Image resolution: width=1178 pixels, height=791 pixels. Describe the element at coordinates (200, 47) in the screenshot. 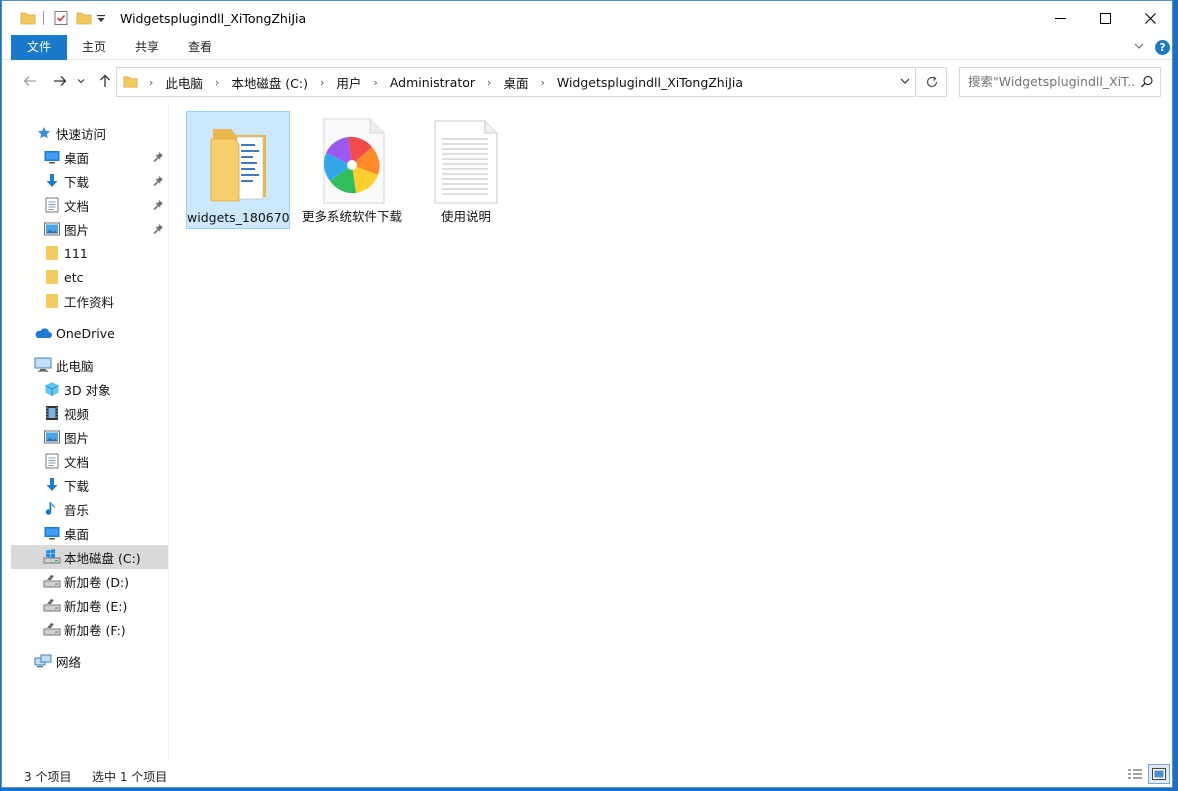

I see `tab-view: 查看` at that location.